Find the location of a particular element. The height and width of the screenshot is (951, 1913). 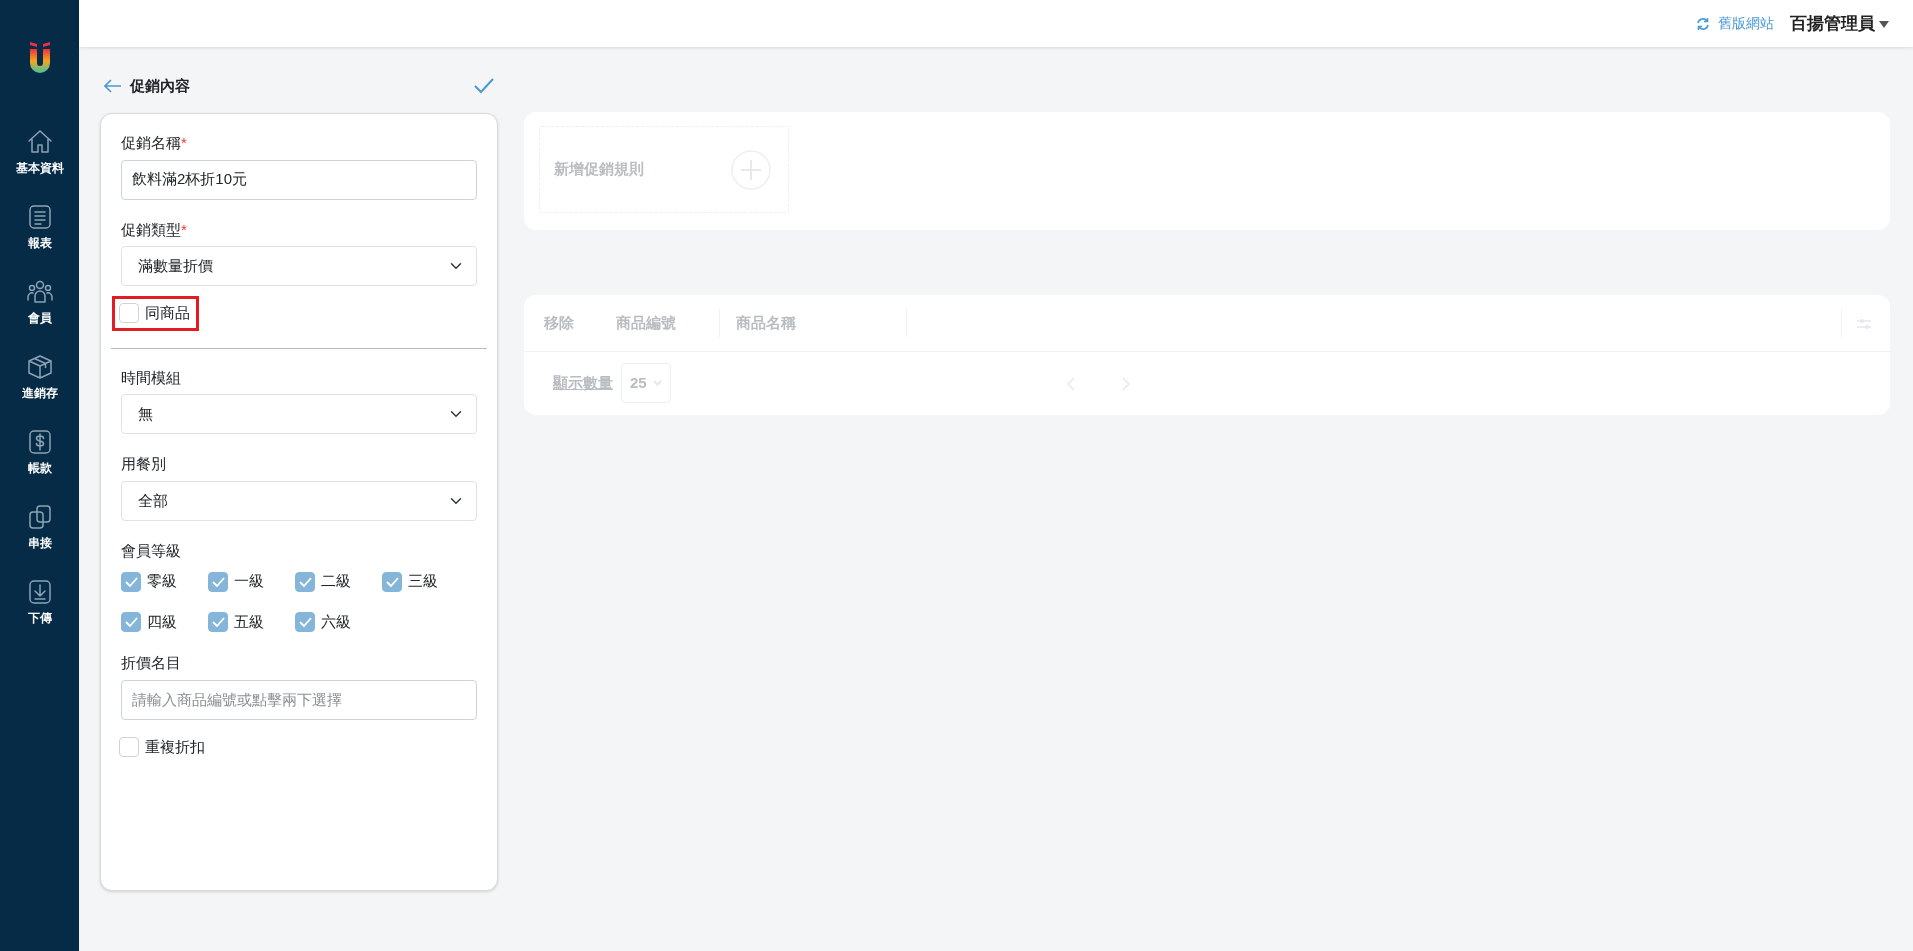

sidebar-item: 帳款 is located at coordinates (39, 468).